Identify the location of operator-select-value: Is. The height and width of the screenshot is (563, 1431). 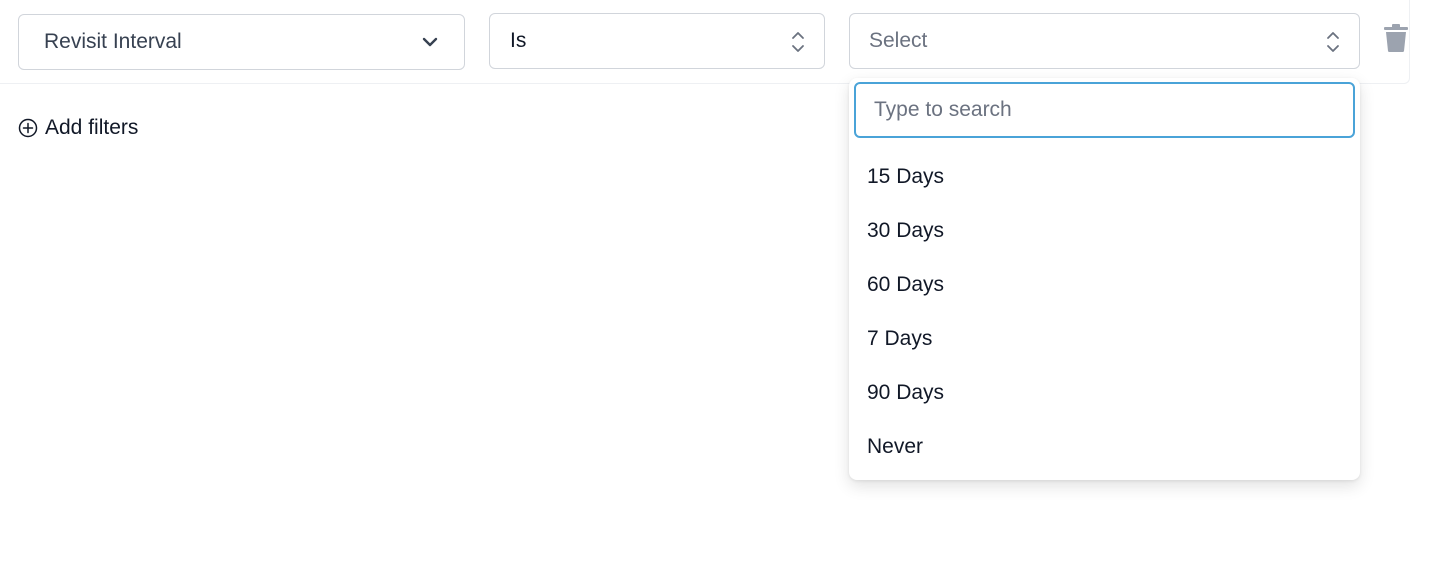
(518, 40).